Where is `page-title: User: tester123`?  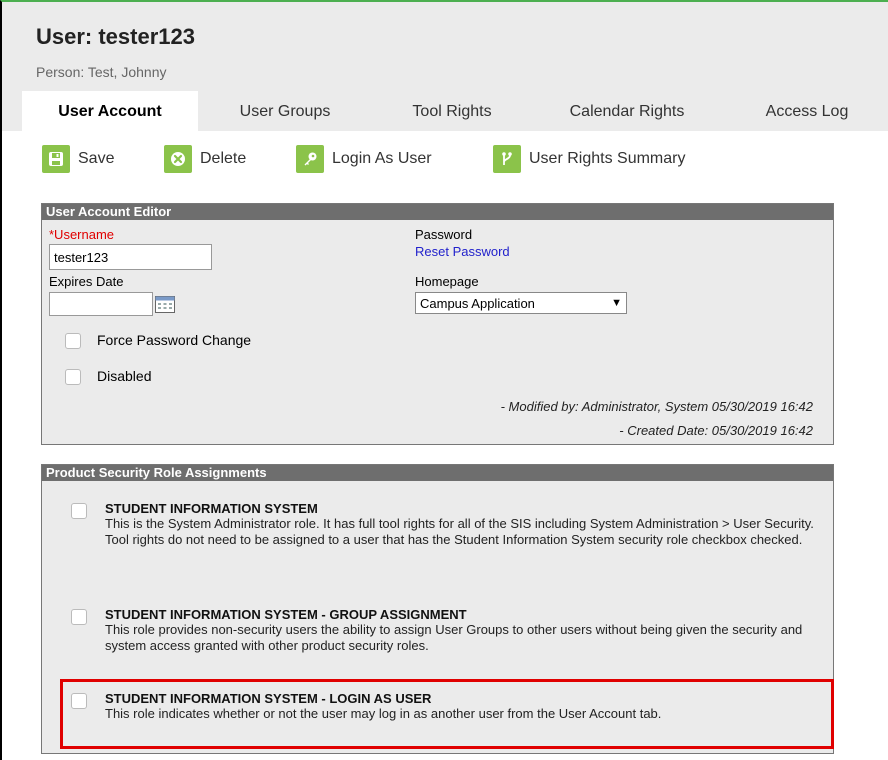
page-title: User: tester123 is located at coordinates (115, 36).